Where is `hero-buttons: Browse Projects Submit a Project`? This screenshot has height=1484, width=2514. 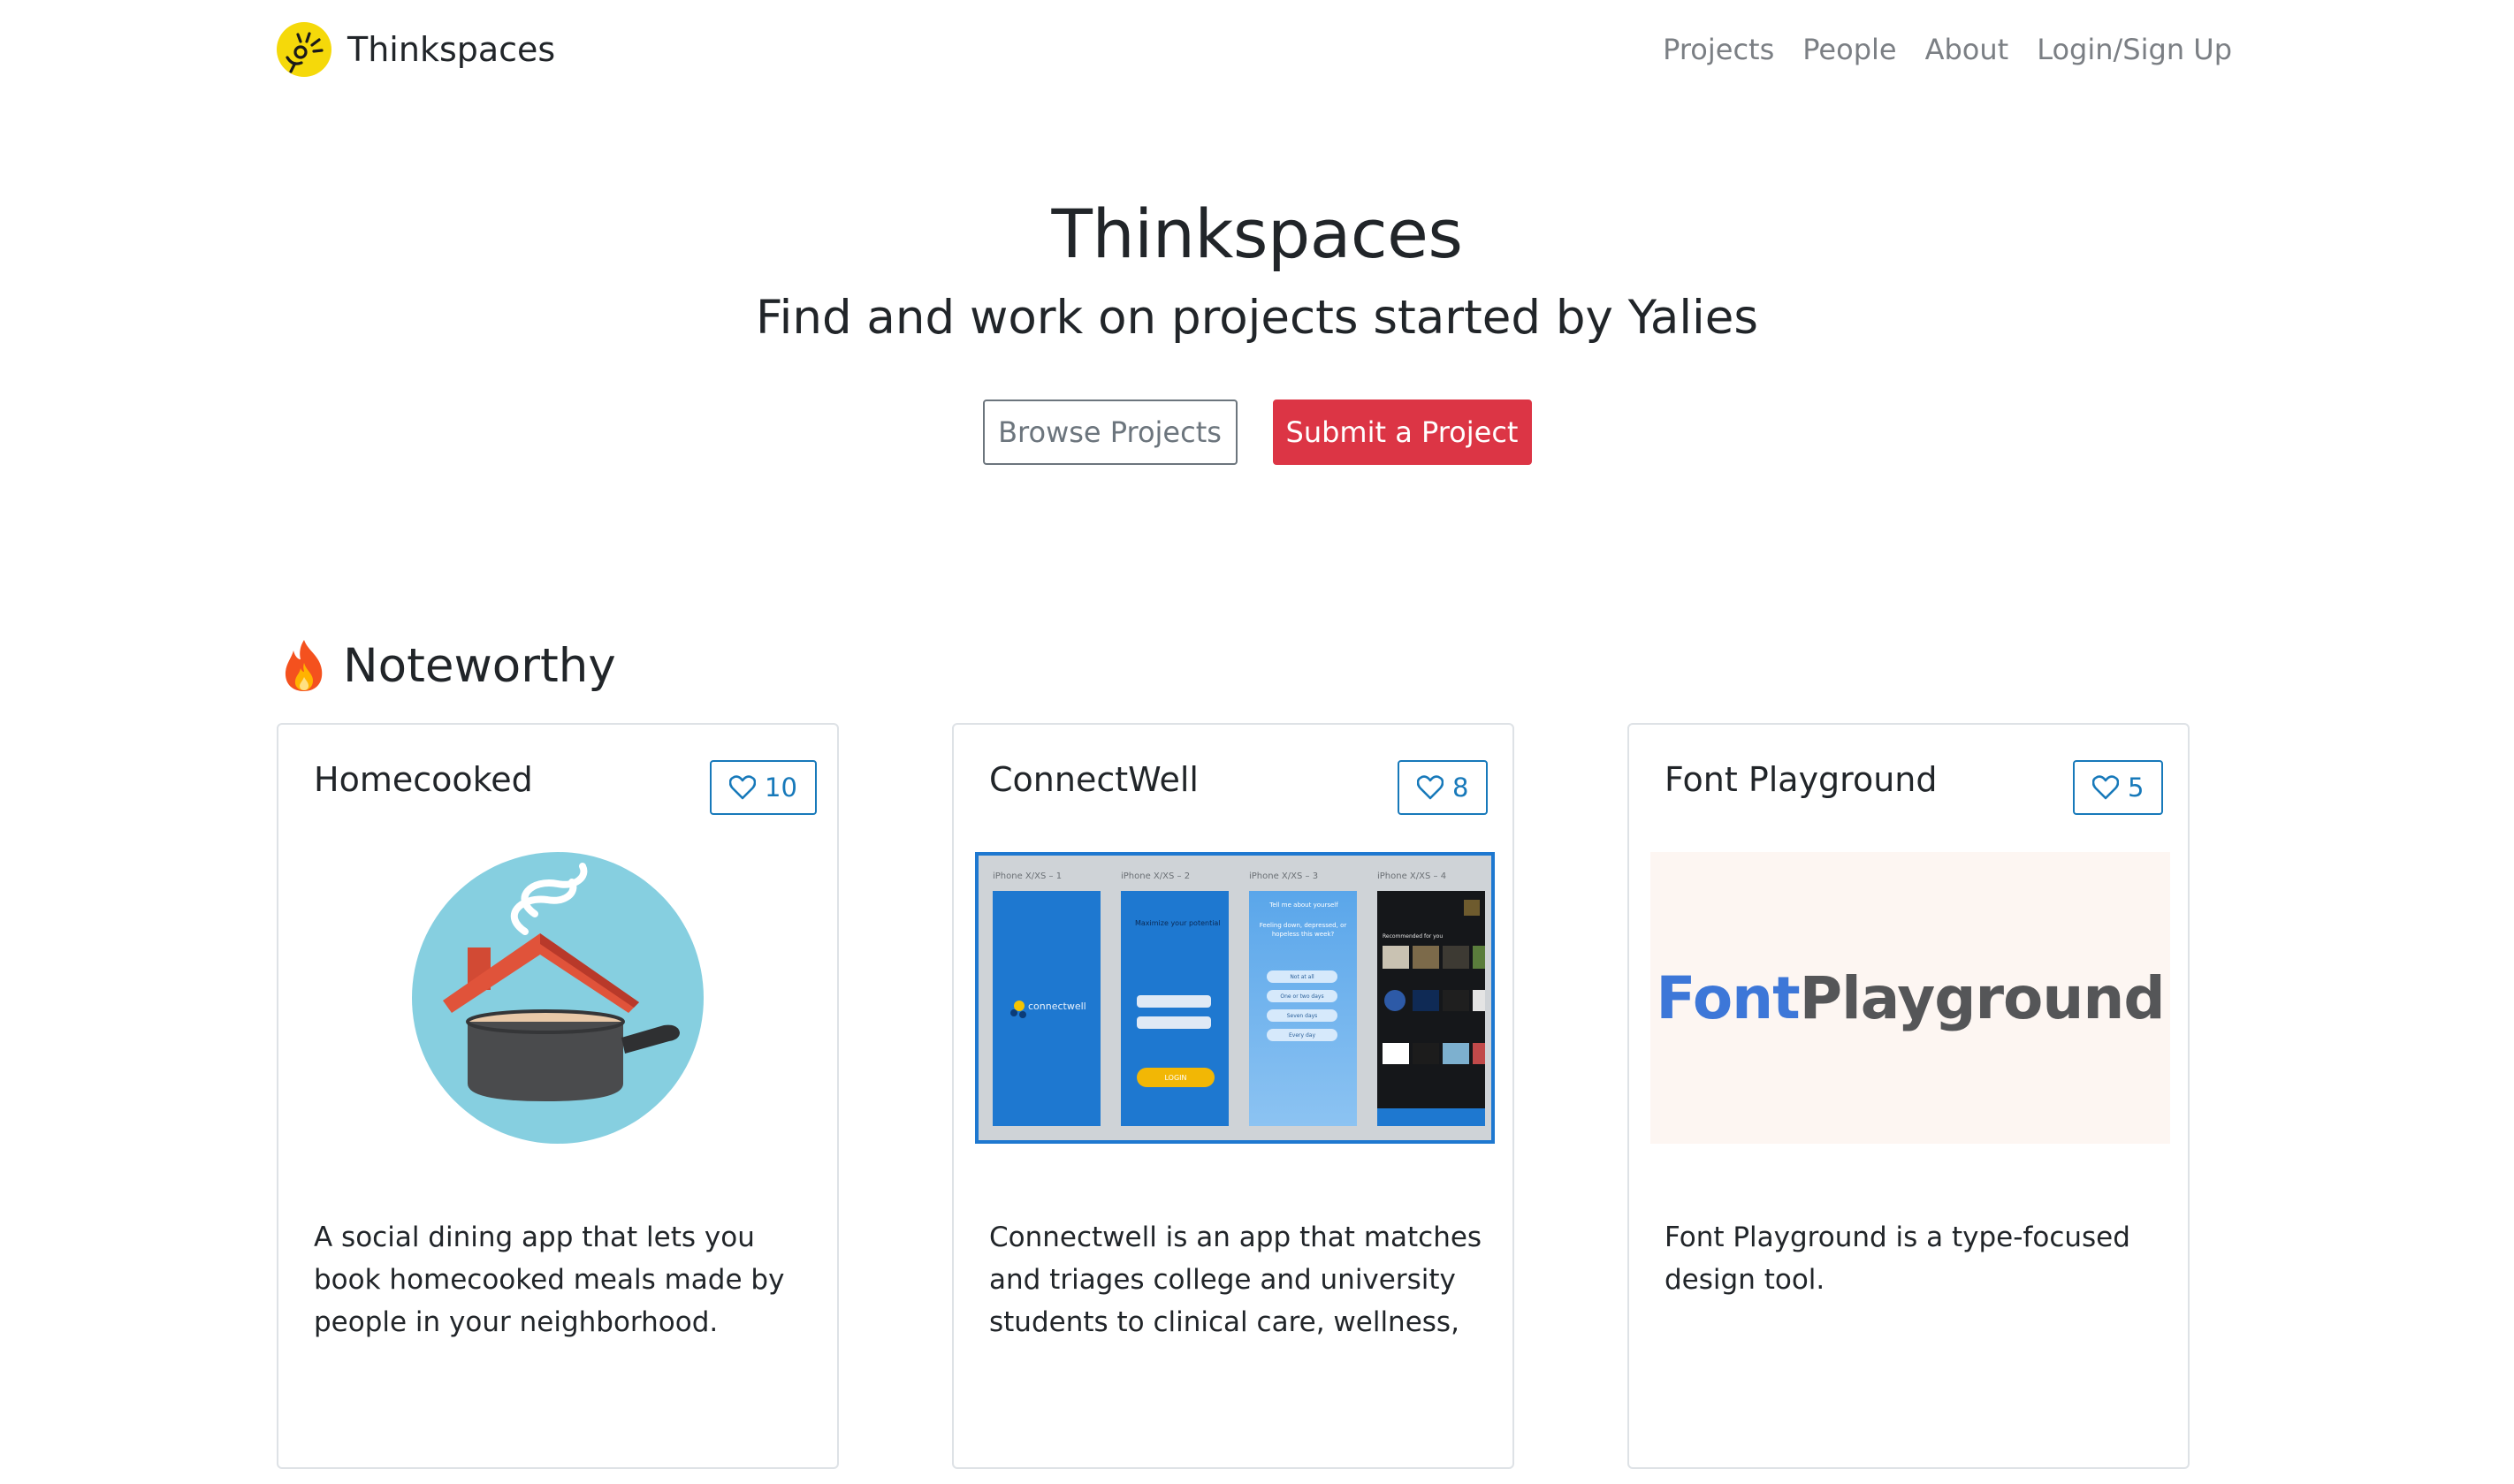 hero-buttons: Browse Projects Submit a Project is located at coordinates (1257, 432).